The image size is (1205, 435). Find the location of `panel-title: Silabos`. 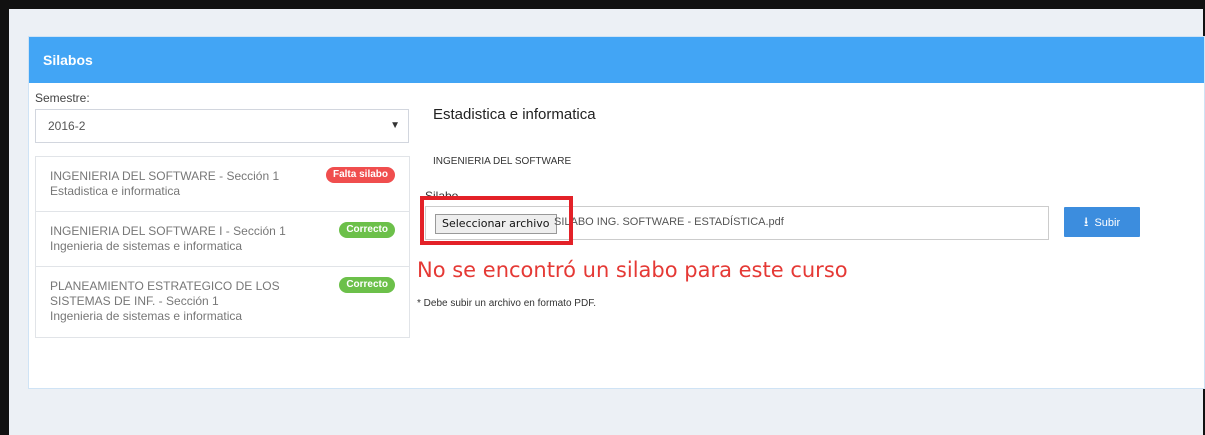

panel-title: Silabos is located at coordinates (616, 60).